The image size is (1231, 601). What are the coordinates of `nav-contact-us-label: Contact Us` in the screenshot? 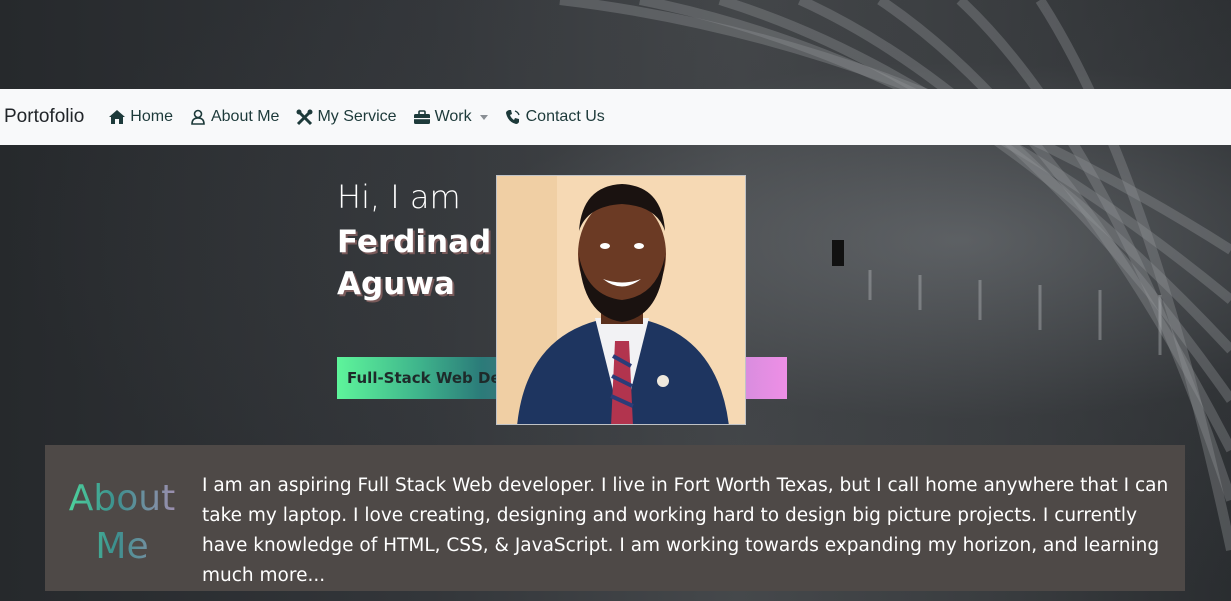 It's located at (565, 116).